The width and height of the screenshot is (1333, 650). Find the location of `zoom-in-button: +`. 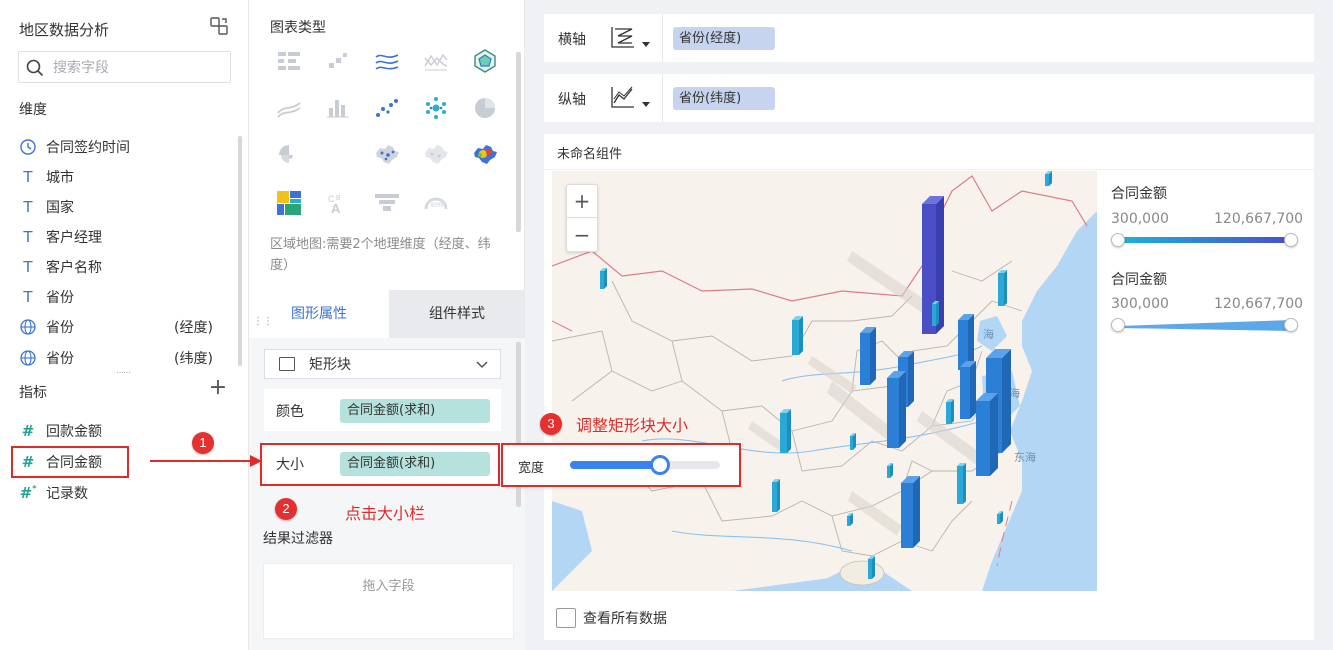

zoom-in-button: + is located at coordinates (582, 201).